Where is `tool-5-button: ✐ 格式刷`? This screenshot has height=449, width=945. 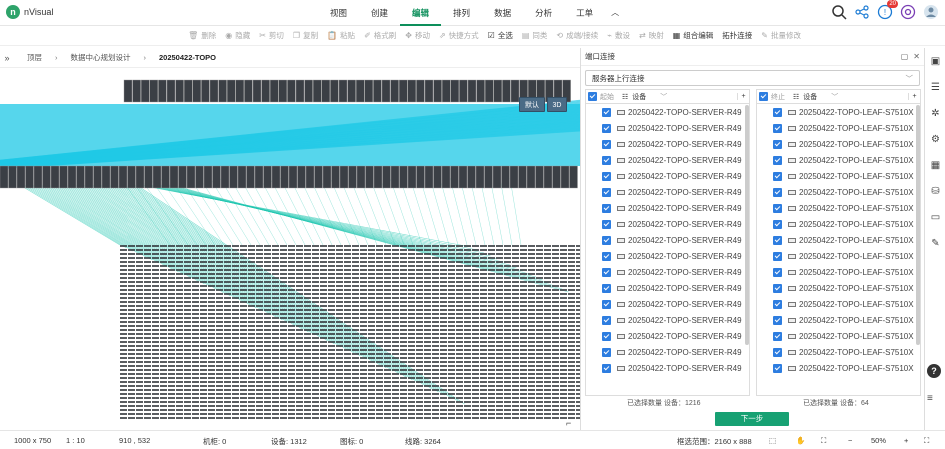
tool-5-button: ✐ 格式刷 is located at coordinates (380, 35).